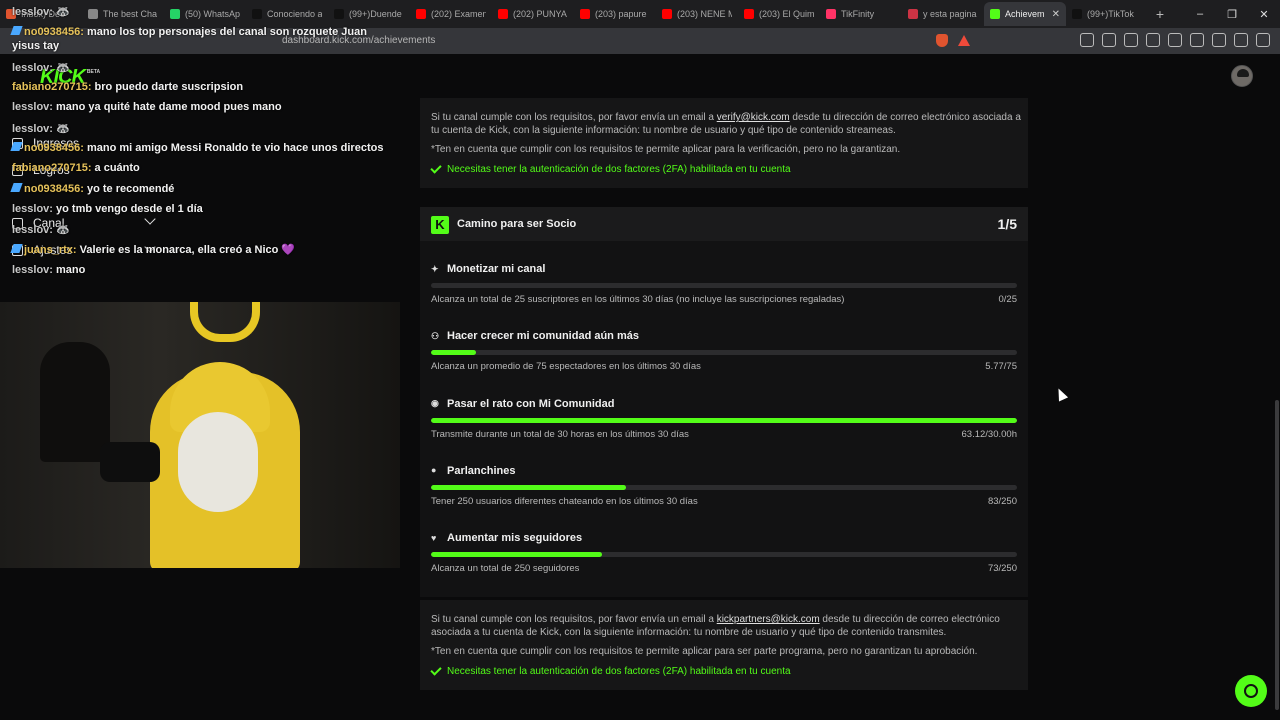 Image resolution: width=1280 pixels, height=720 pixels. Describe the element at coordinates (63, 230) in the screenshot. I see `chat-text: 🦝` at that location.